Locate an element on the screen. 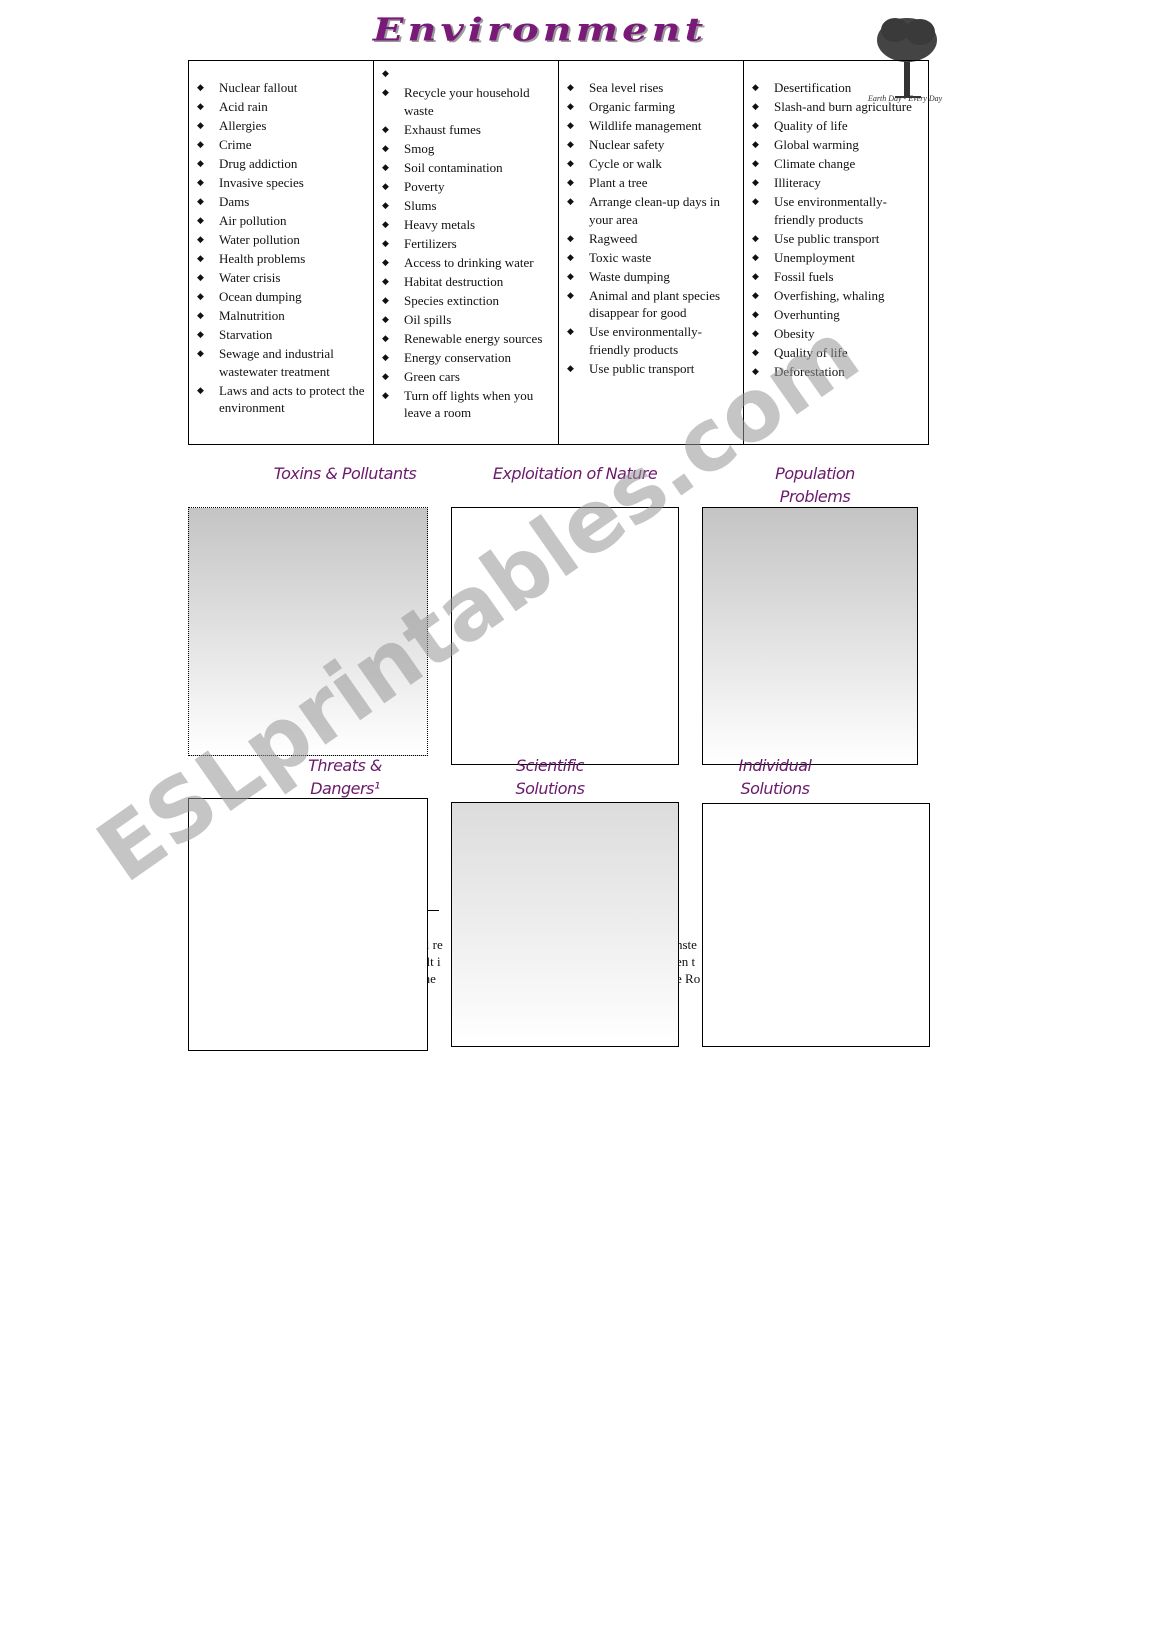 The height and width of the screenshot is (1641, 1157). category-heading-population: Population Problems is located at coordinates (815, 485).